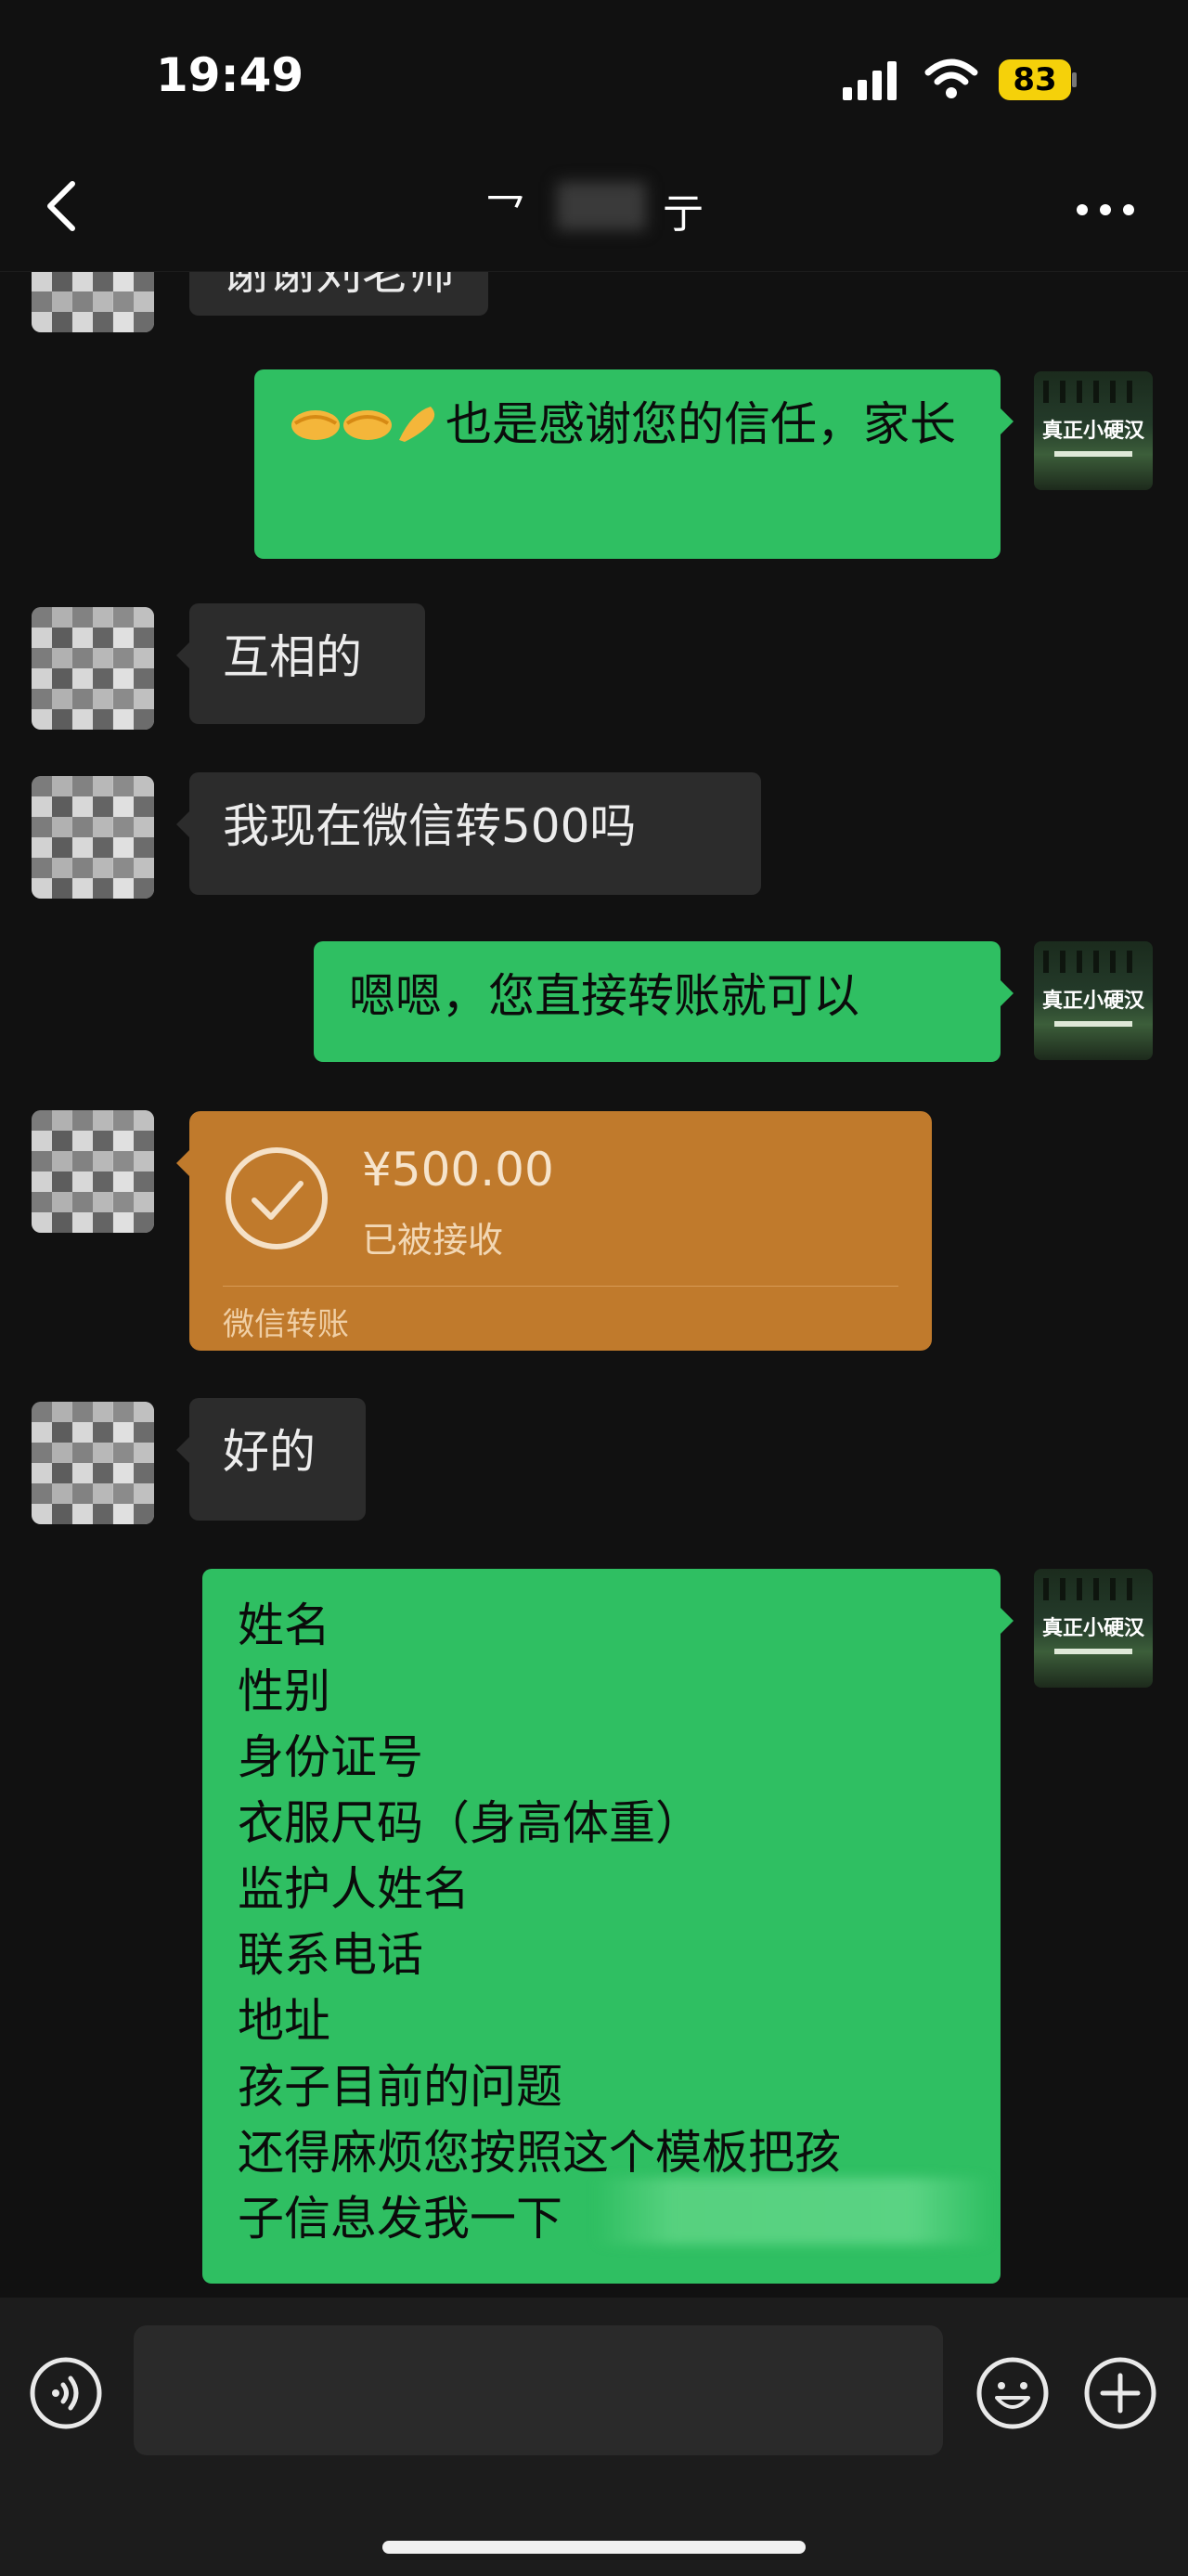  I want to click on voice-icon, so click(66, 2393).